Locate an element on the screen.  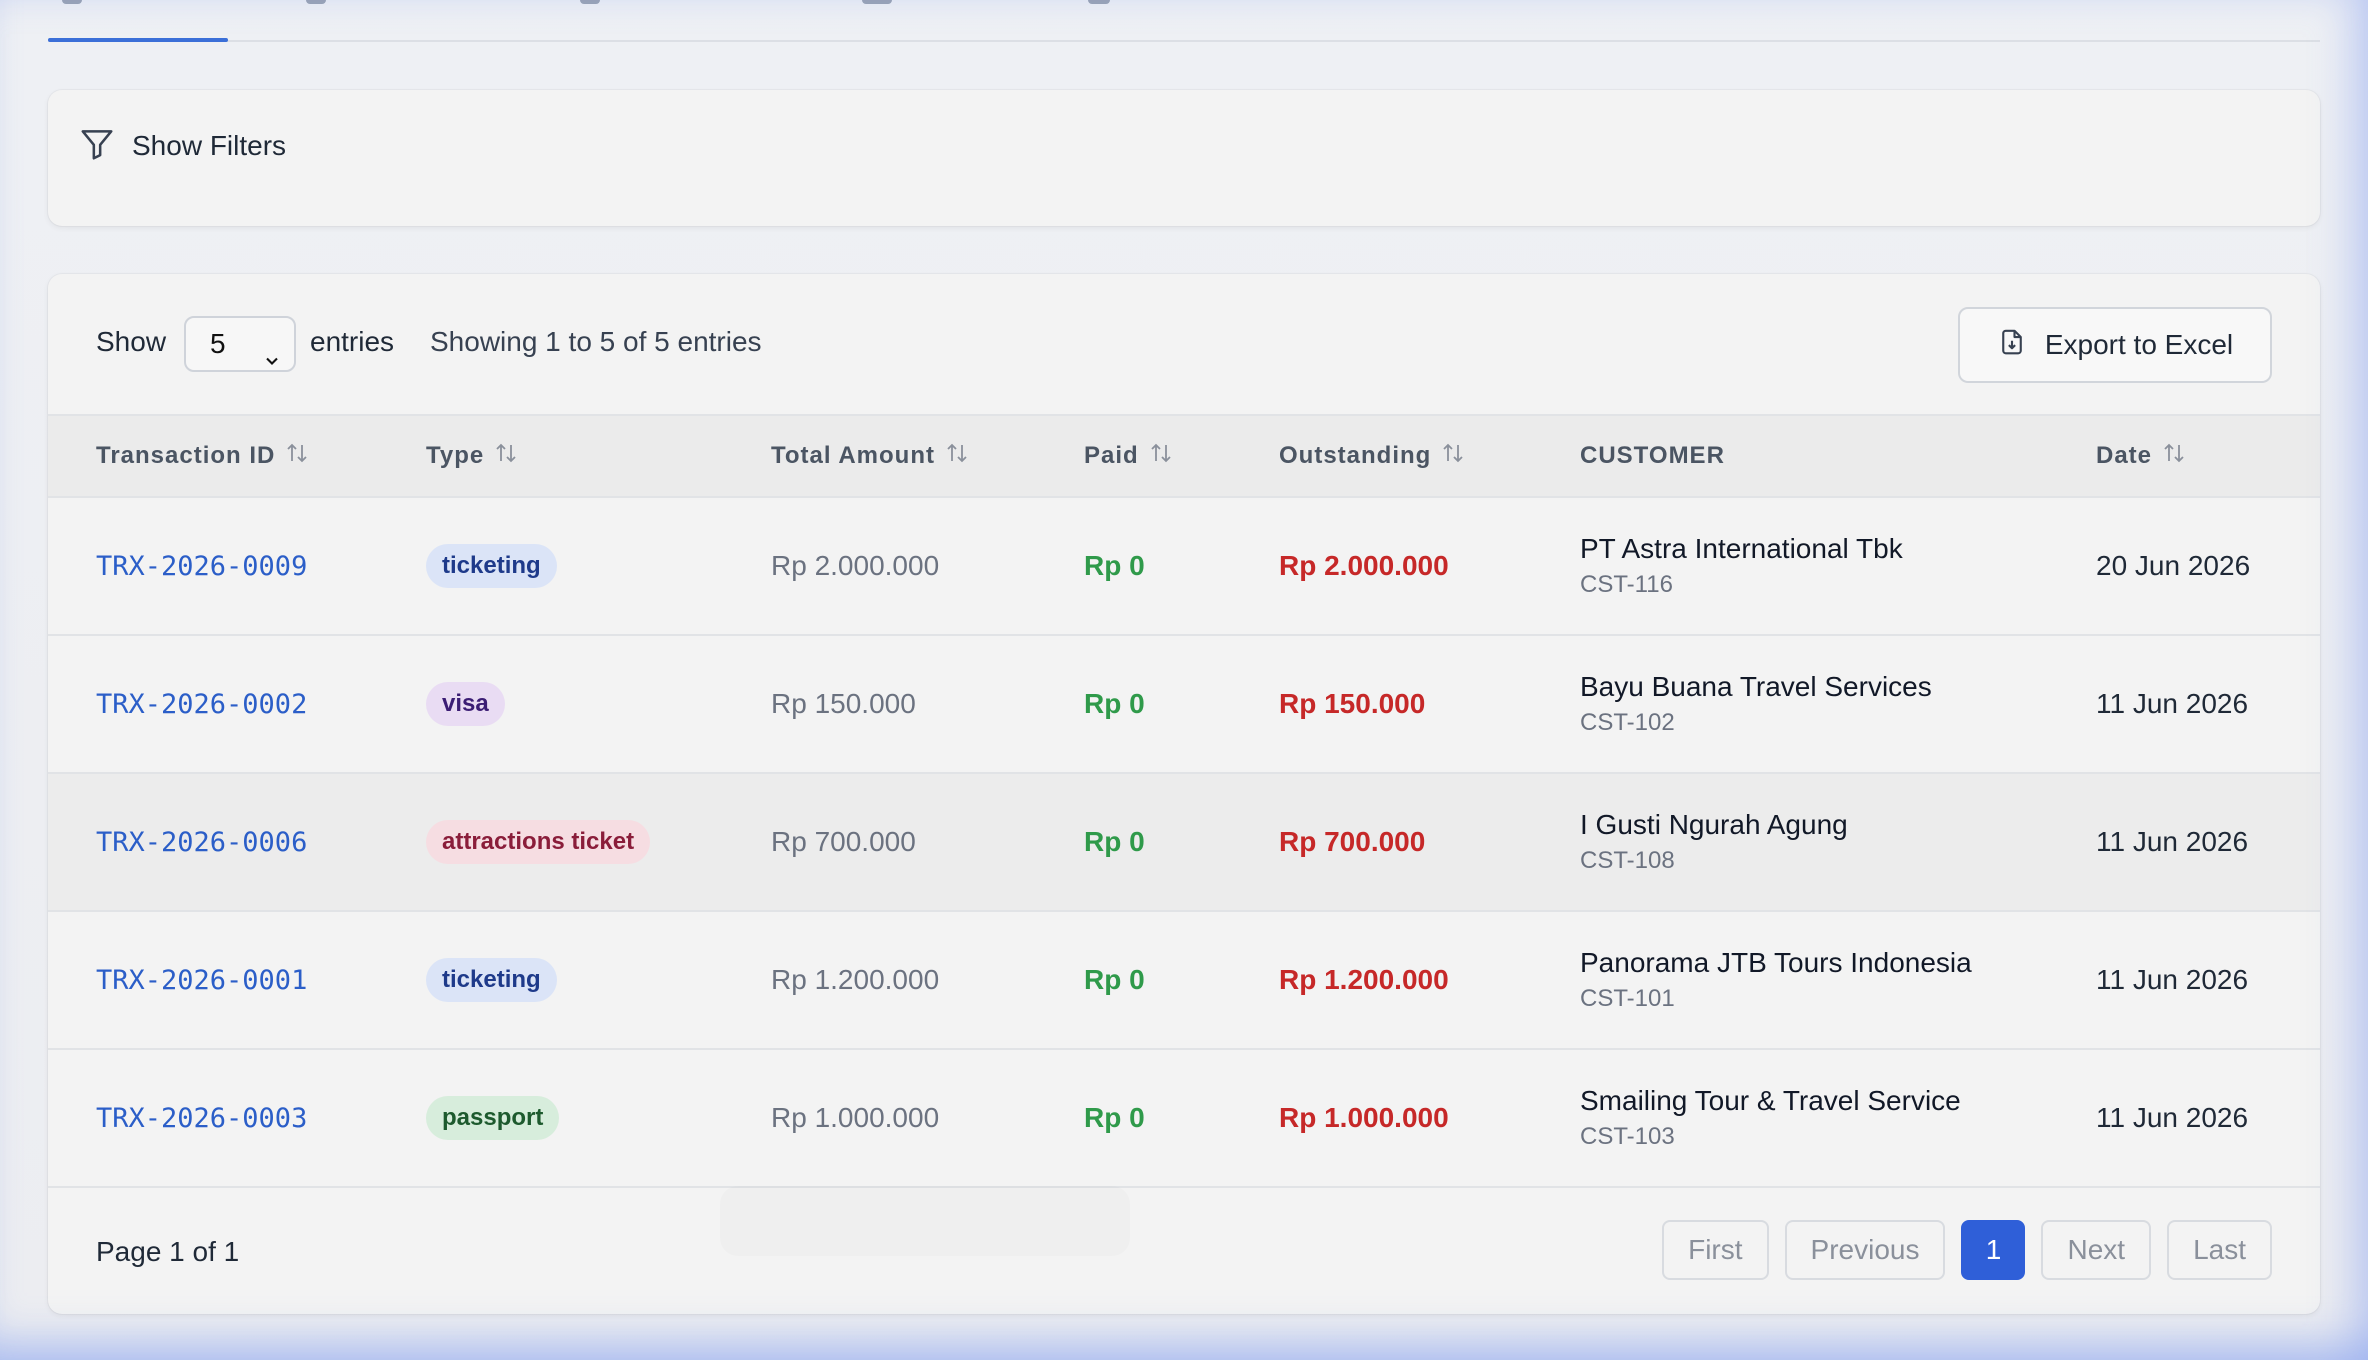
header-label: Date is located at coordinates (2124, 455).